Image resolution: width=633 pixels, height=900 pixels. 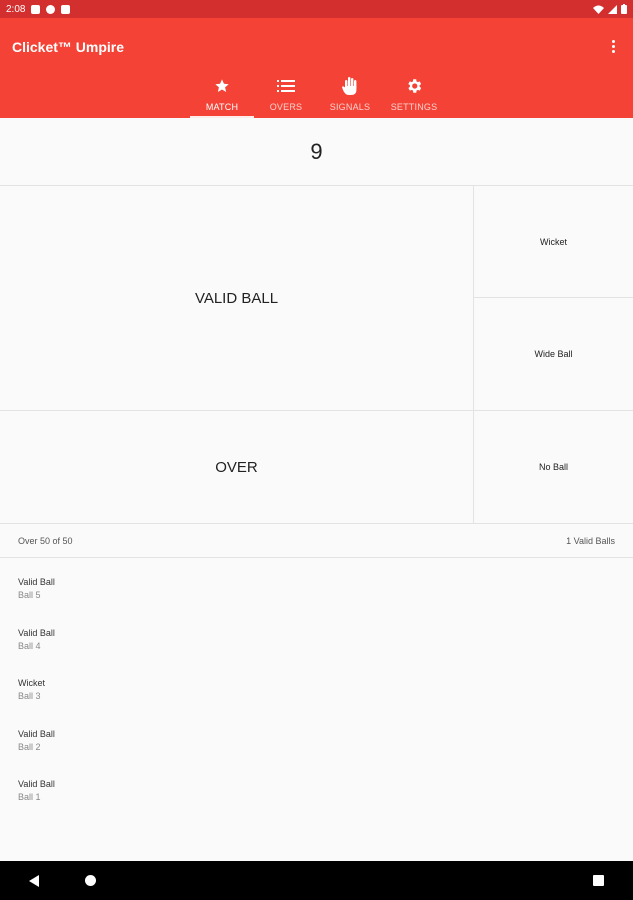 What do you see at coordinates (598, 9) in the screenshot?
I see `wifi-icon` at bounding box center [598, 9].